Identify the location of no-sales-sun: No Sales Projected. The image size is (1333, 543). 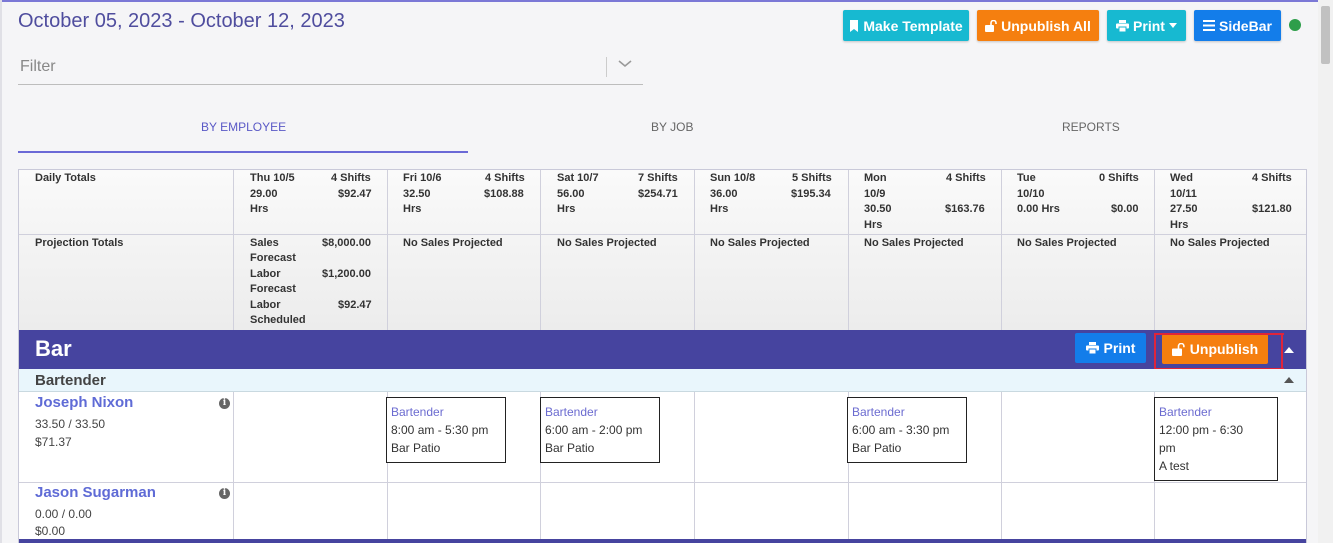
(760, 243).